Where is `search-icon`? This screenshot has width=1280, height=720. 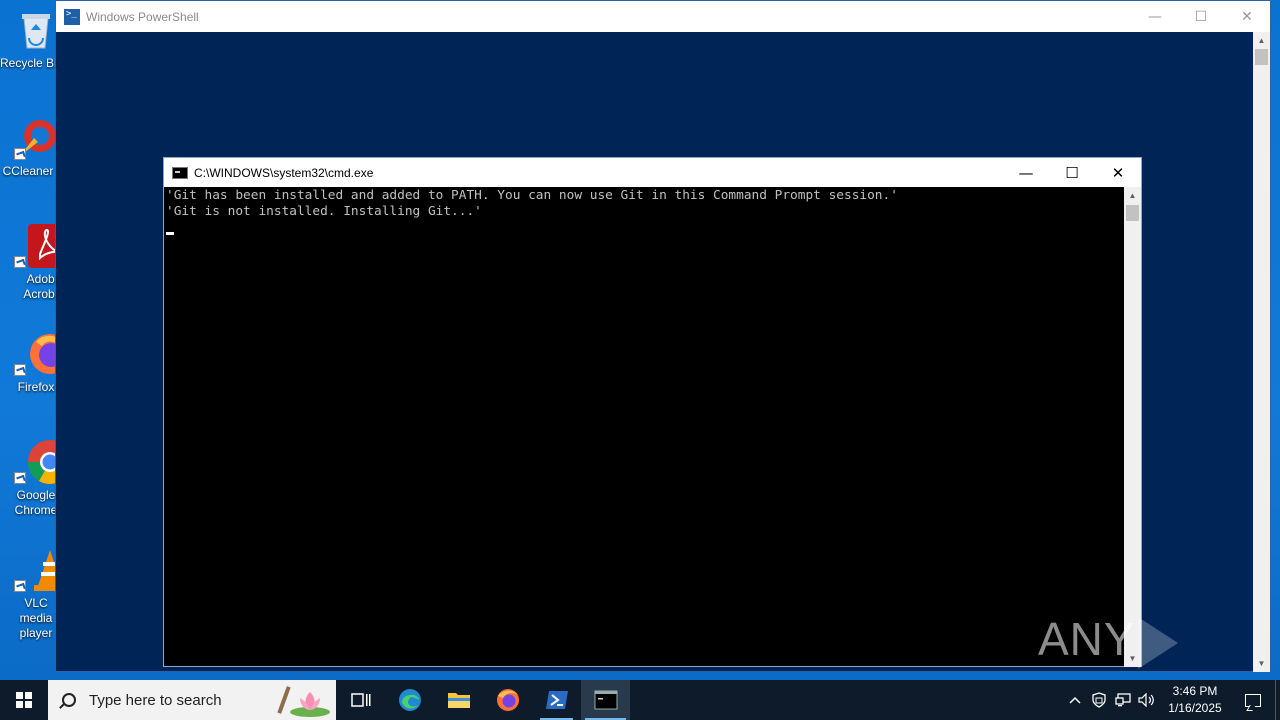
search-icon is located at coordinates (69, 700).